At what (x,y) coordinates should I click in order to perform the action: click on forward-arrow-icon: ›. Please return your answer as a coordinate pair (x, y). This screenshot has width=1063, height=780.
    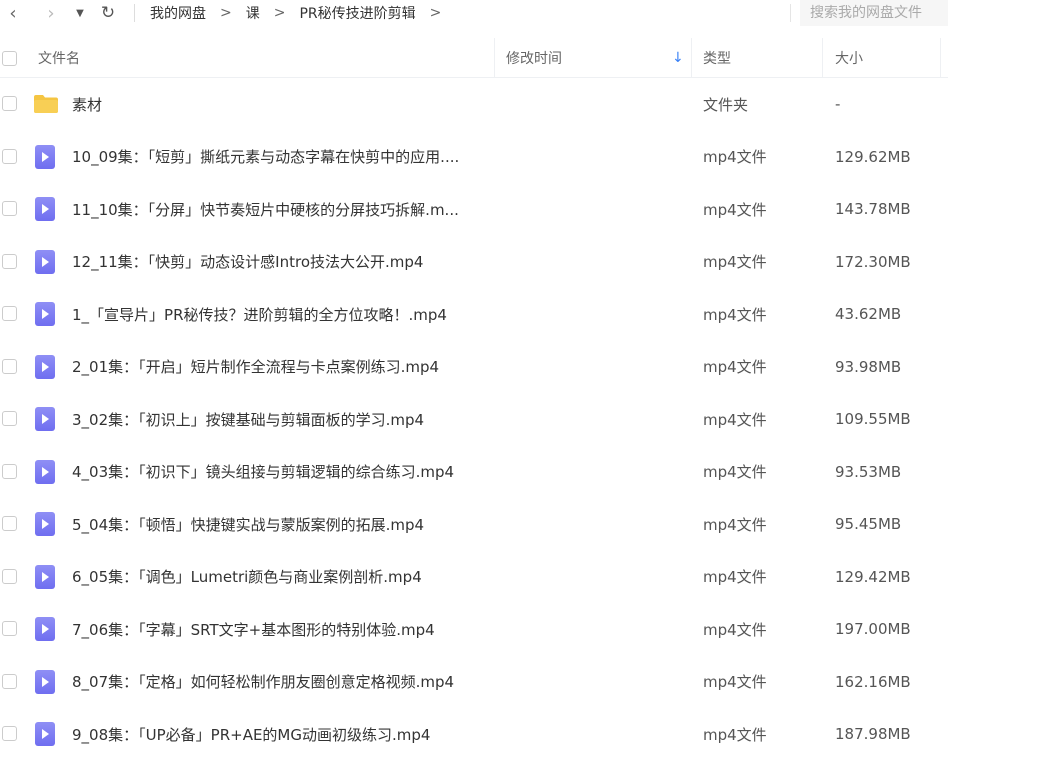
    Looking at the image, I should click on (51, 13).